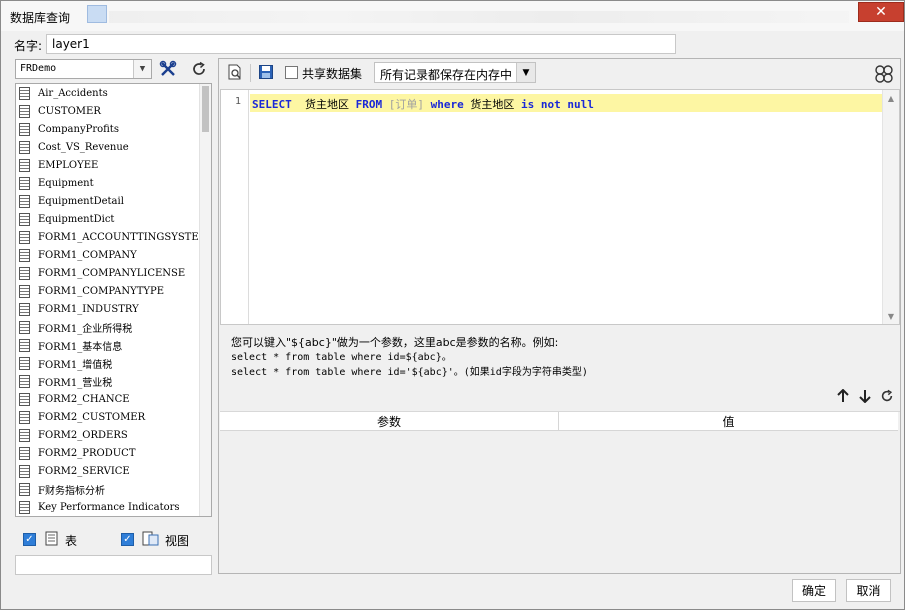  What do you see at coordinates (108, 363) in the screenshot?
I see `table-list-item: FORM1_增值税` at bounding box center [108, 363].